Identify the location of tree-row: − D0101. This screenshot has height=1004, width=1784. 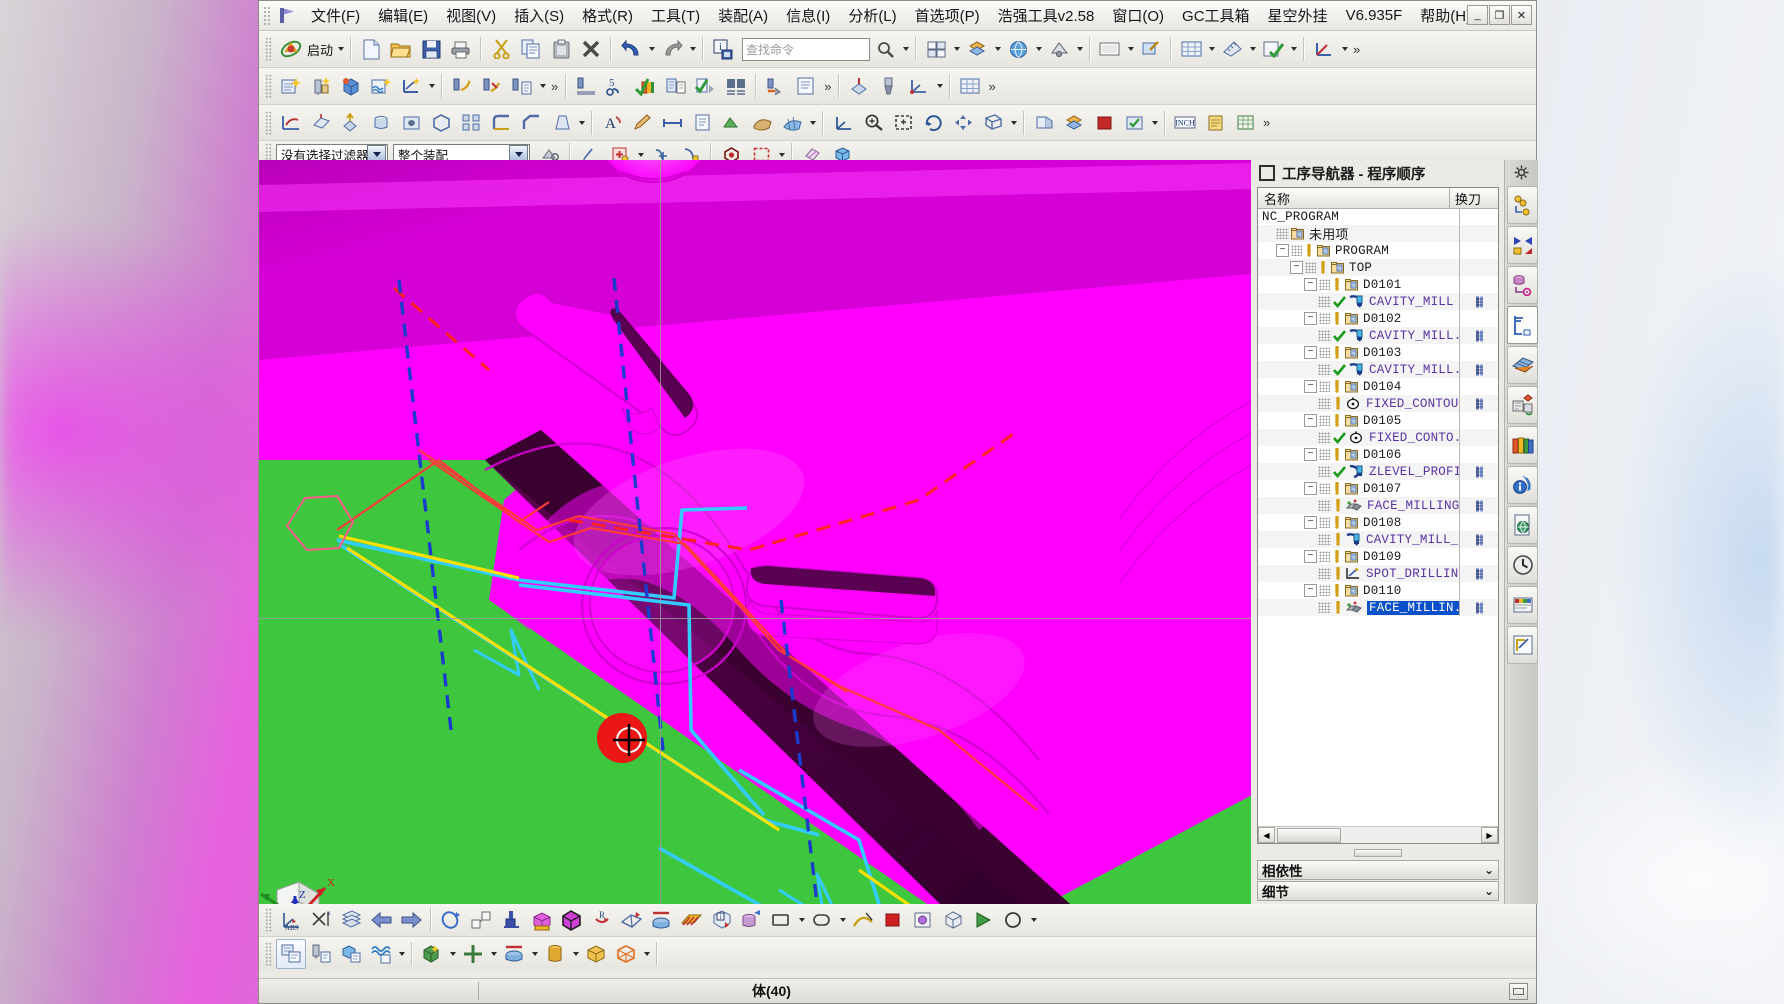
(1378, 284).